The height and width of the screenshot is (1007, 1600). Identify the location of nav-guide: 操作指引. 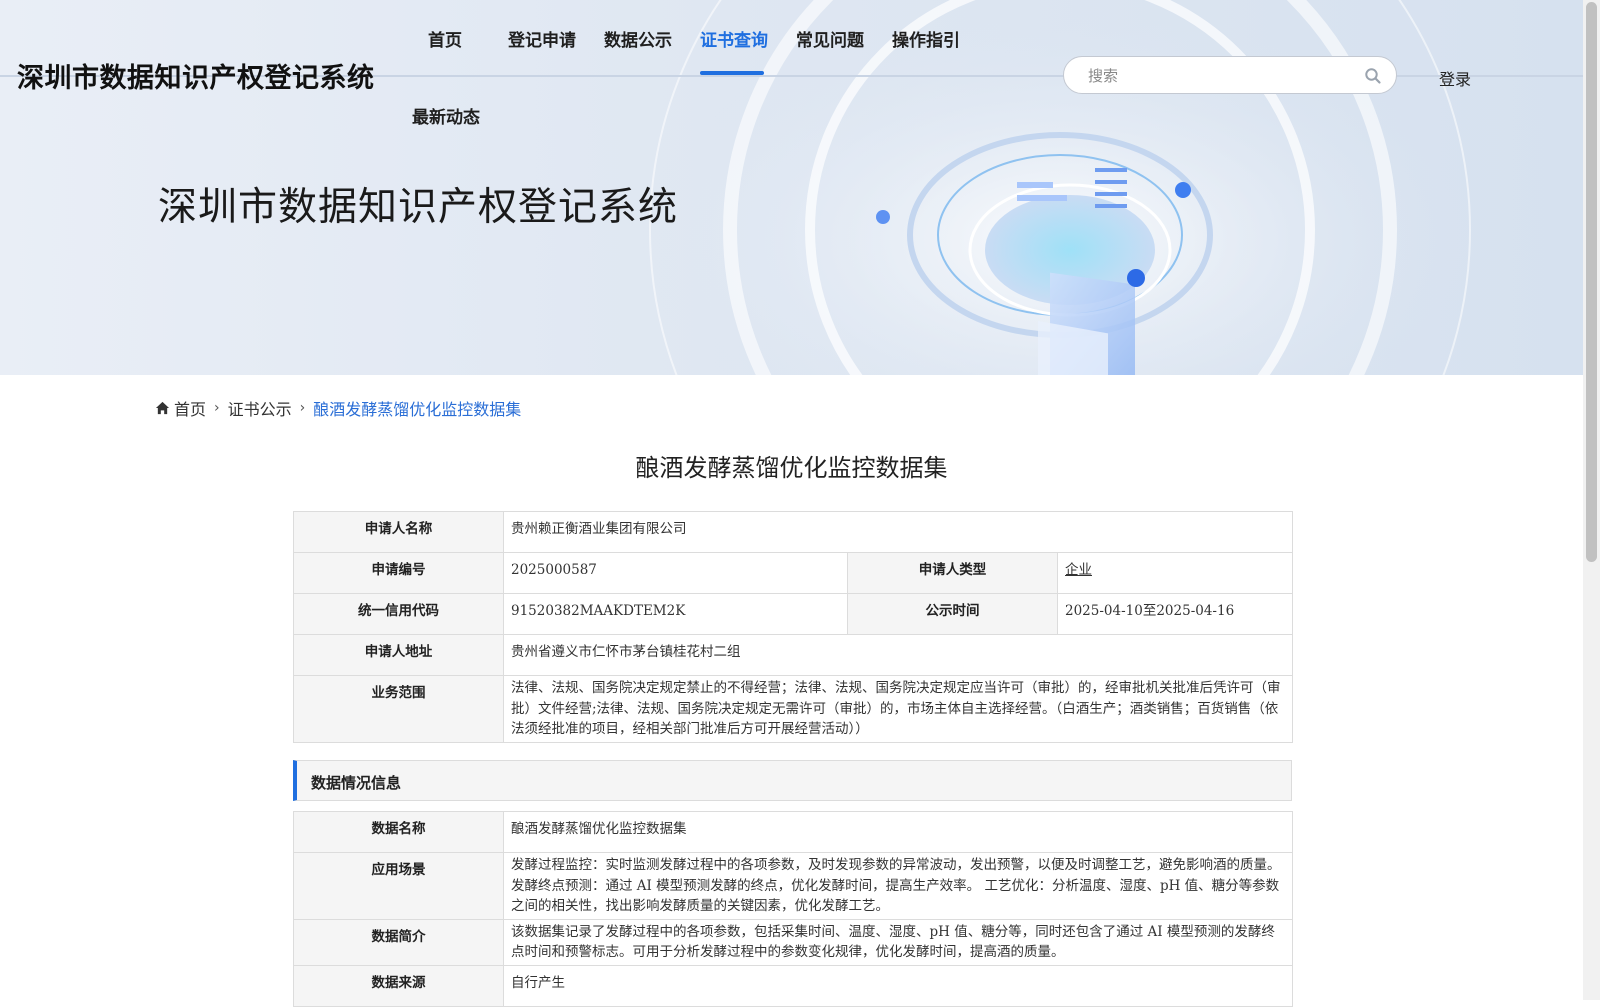
(926, 38).